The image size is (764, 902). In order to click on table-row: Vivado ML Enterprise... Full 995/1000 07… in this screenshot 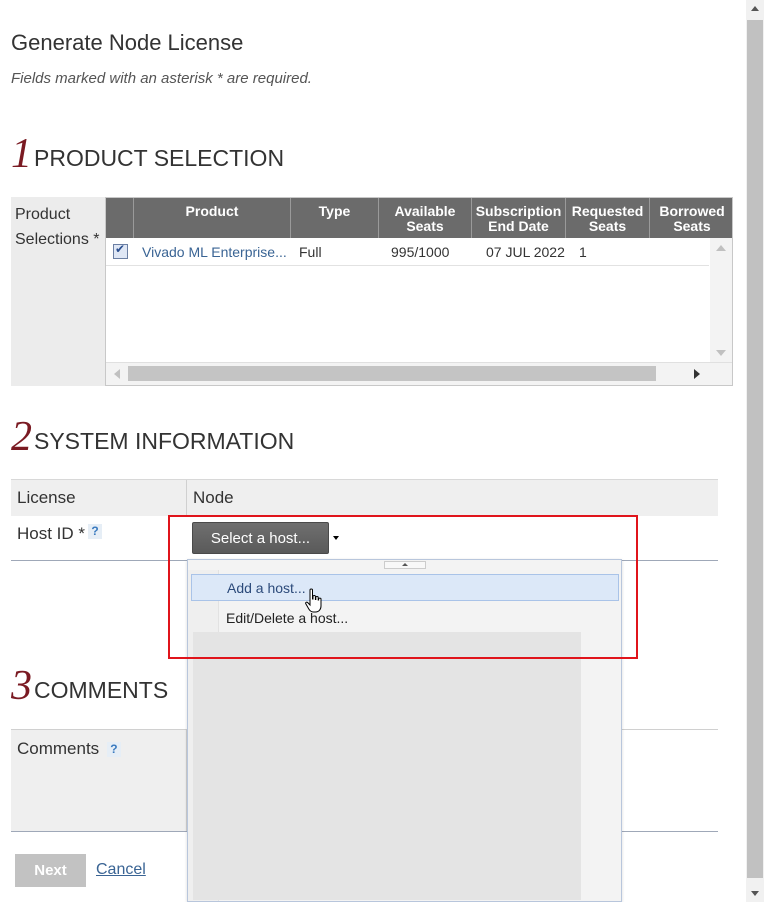, I will do `click(407, 252)`.